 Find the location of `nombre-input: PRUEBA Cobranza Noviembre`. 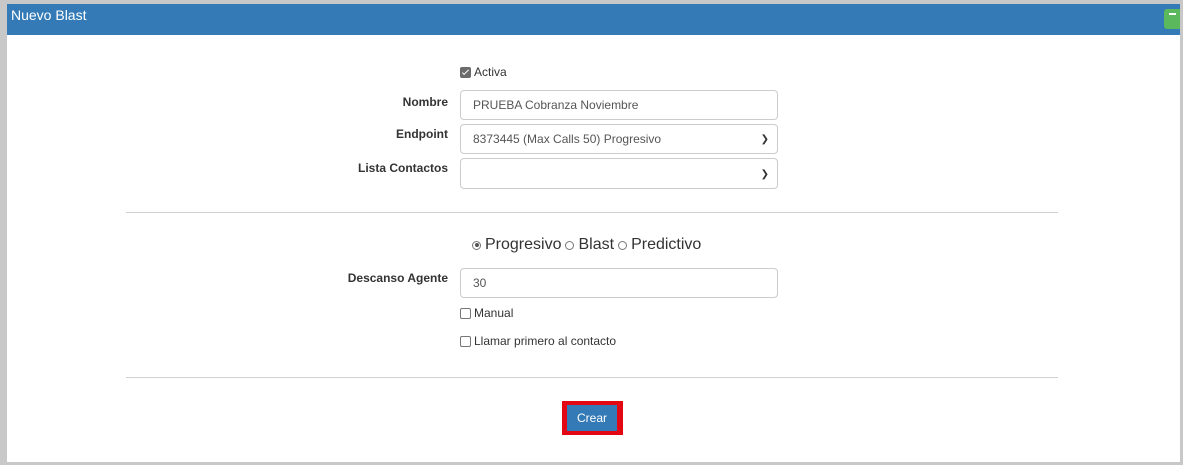

nombre-input: PRUEBA Cobranza Noviembre is located at coordinates (619, 105).